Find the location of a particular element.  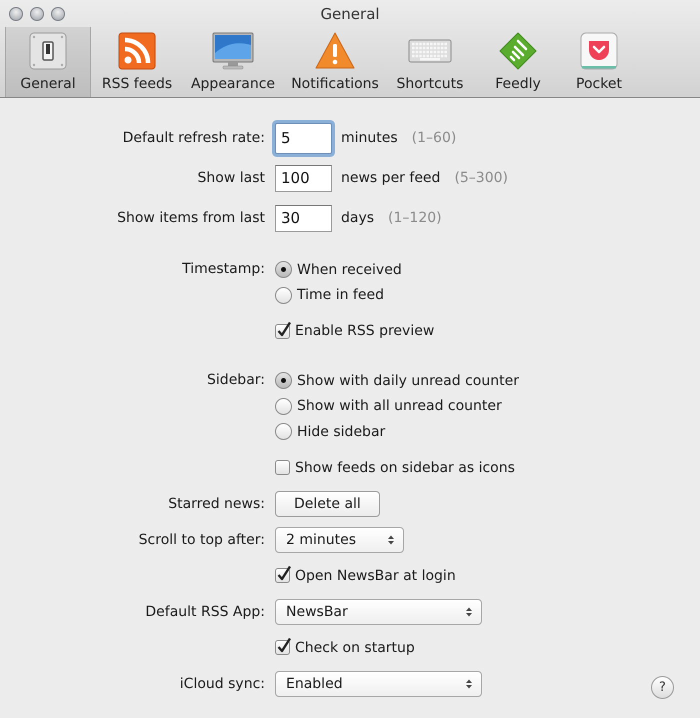

toolbar-tab: Notifications is located at coordinates (335, 62).